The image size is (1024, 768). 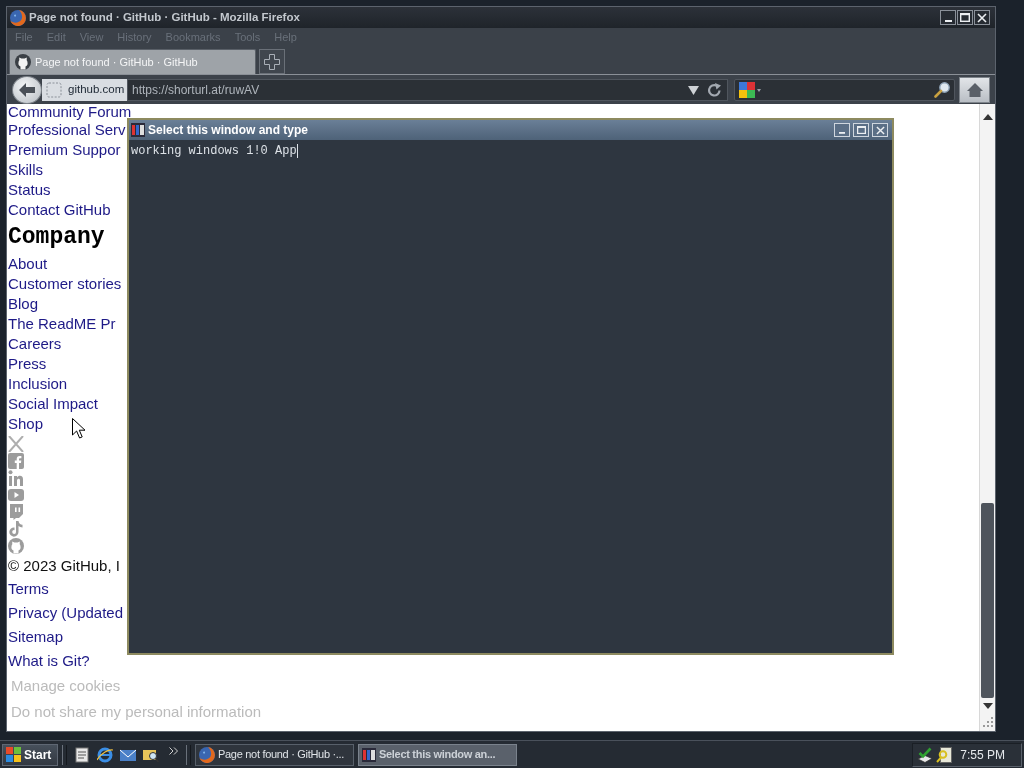 What do you see at coordinates (105, 754) in the screenshot?
I see `e-globe-icon` at bounding box center [105, 754].